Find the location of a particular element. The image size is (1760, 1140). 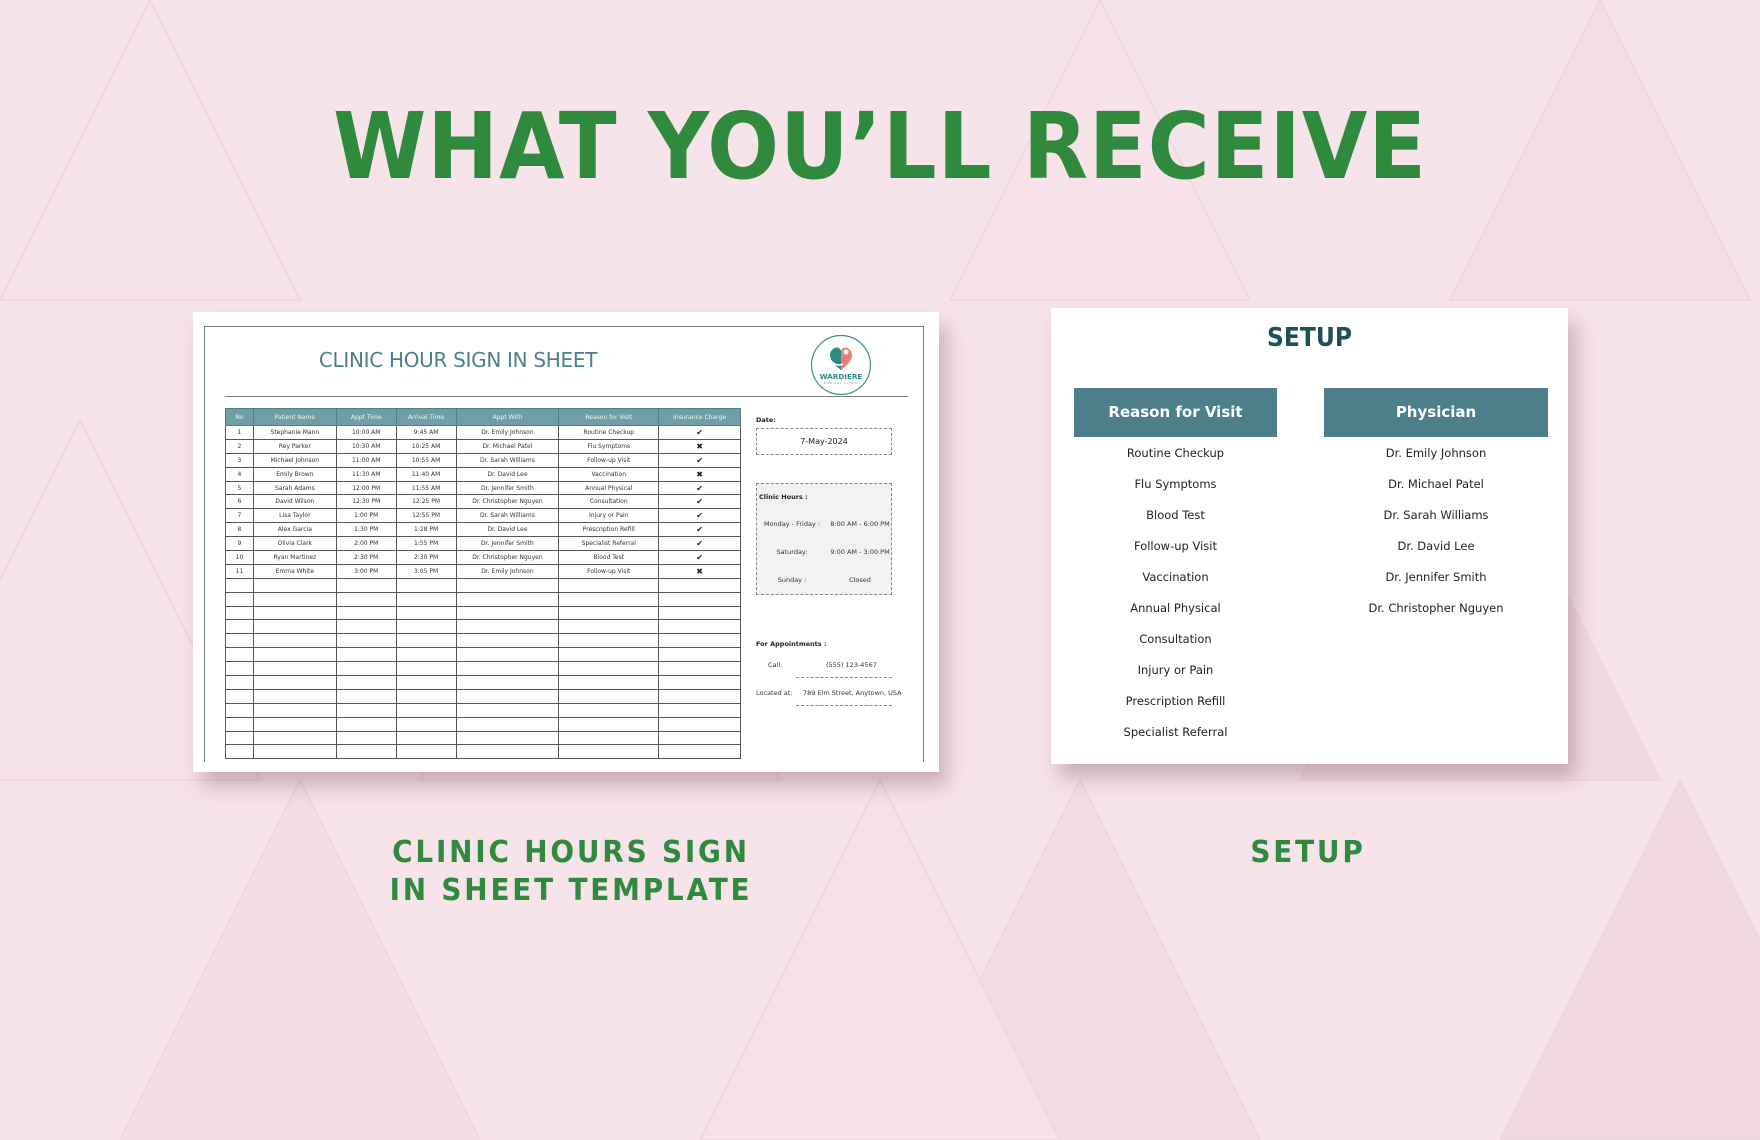

reason-for-visit-cell: Annual Physical is located at coordinates (609, 488).